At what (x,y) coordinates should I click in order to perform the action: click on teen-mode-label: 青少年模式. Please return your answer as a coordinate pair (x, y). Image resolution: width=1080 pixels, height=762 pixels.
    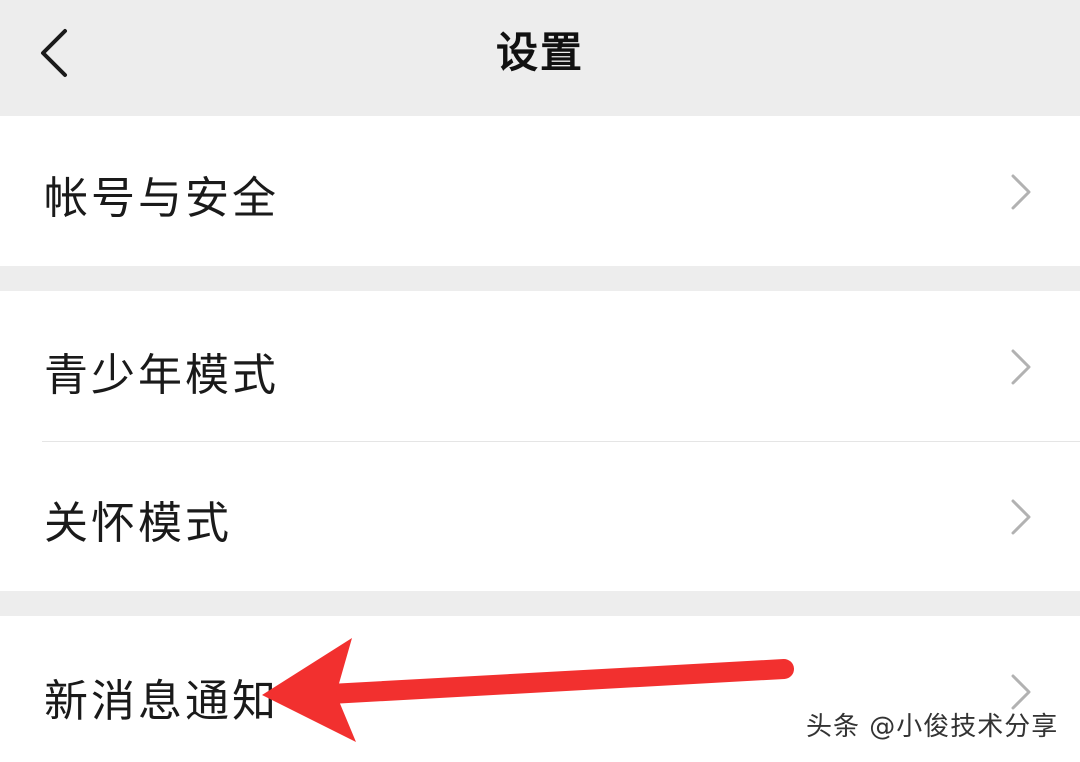
    Looking at the image, I should click on (161, 375).